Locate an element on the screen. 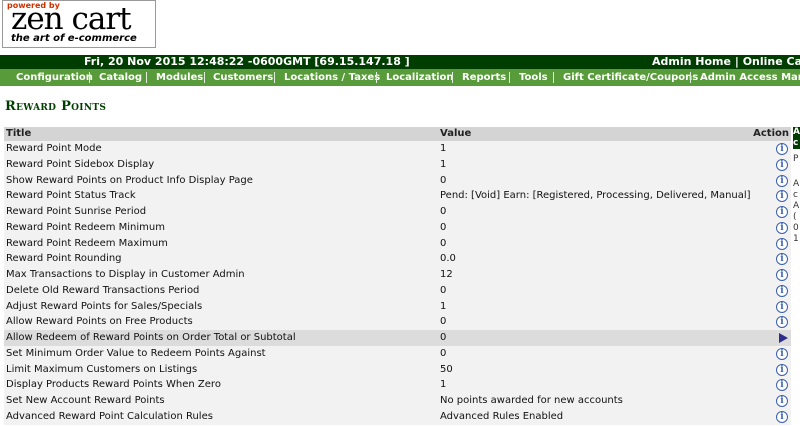 The width and height of the screenshot is (800, 426). side-info-header: A c is located at coordinates (796, 138).